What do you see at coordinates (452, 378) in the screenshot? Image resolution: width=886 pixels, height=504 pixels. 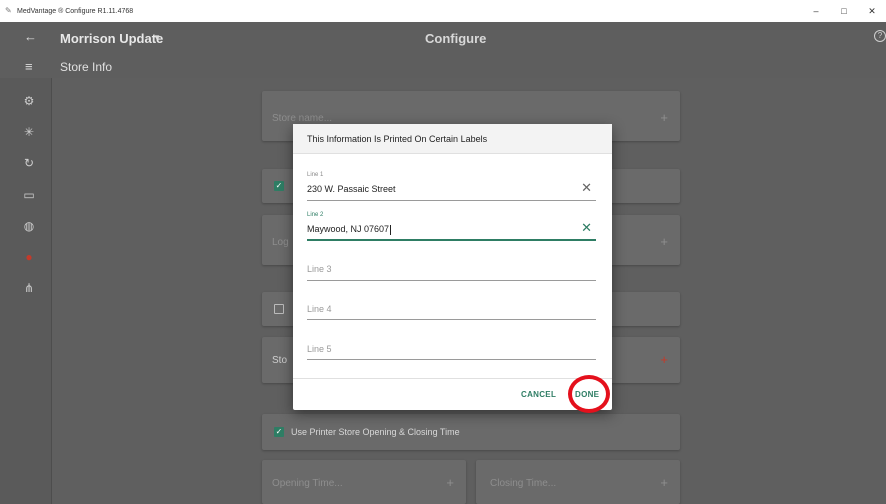 I see `dialog-divider` at bounding box center [452, 378].